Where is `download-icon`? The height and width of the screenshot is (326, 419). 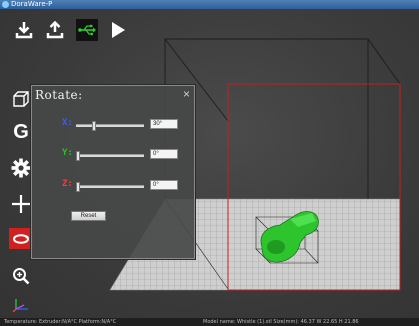 download-icon is located at coordinates (24, 30).